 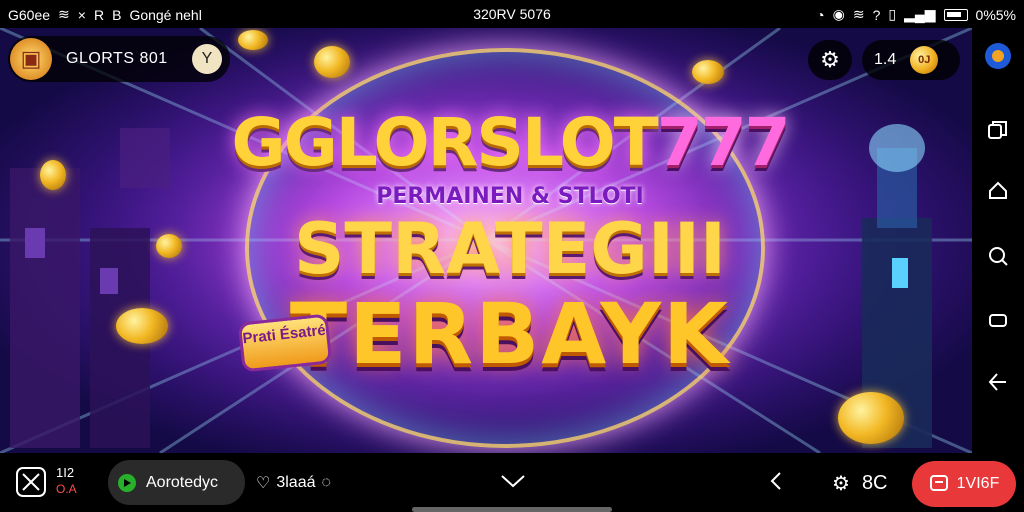 I want to click on refresh-icon: ◌, so click(x=326, y=482).